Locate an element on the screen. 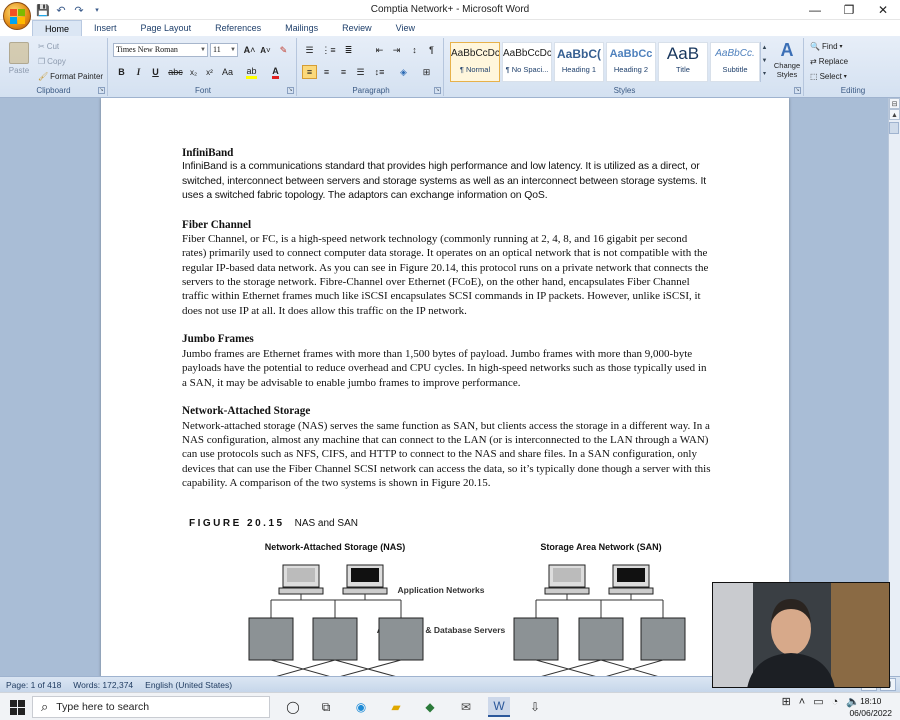  style-heading-1: AaBbC(Heading 1 is located at coordinates (579, 62).